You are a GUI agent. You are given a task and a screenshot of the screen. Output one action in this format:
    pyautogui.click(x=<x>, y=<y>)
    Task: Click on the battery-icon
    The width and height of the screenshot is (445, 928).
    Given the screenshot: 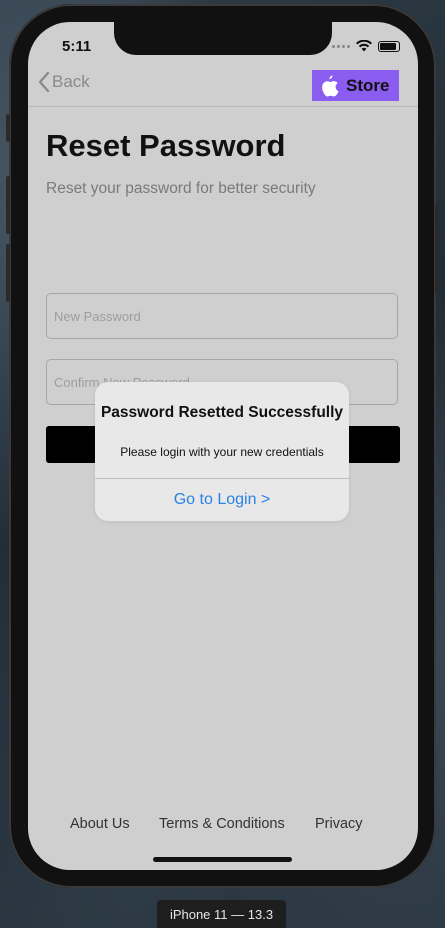 What is the action you would take?
    pyautogui.click(x=389, y=46)
    